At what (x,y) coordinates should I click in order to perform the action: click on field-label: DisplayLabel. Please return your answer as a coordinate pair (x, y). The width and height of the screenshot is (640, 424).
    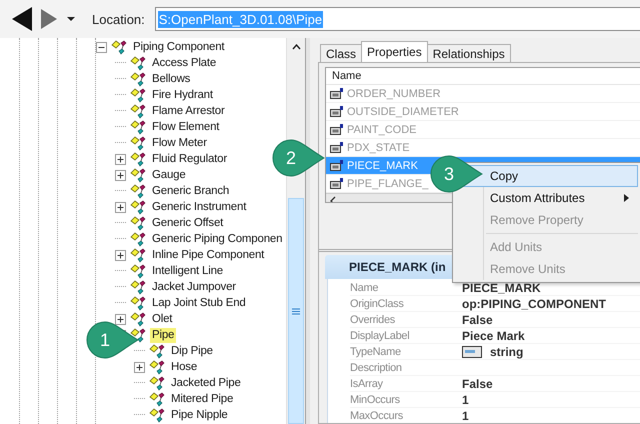
    Looking at the image, I should click on (380, 336).